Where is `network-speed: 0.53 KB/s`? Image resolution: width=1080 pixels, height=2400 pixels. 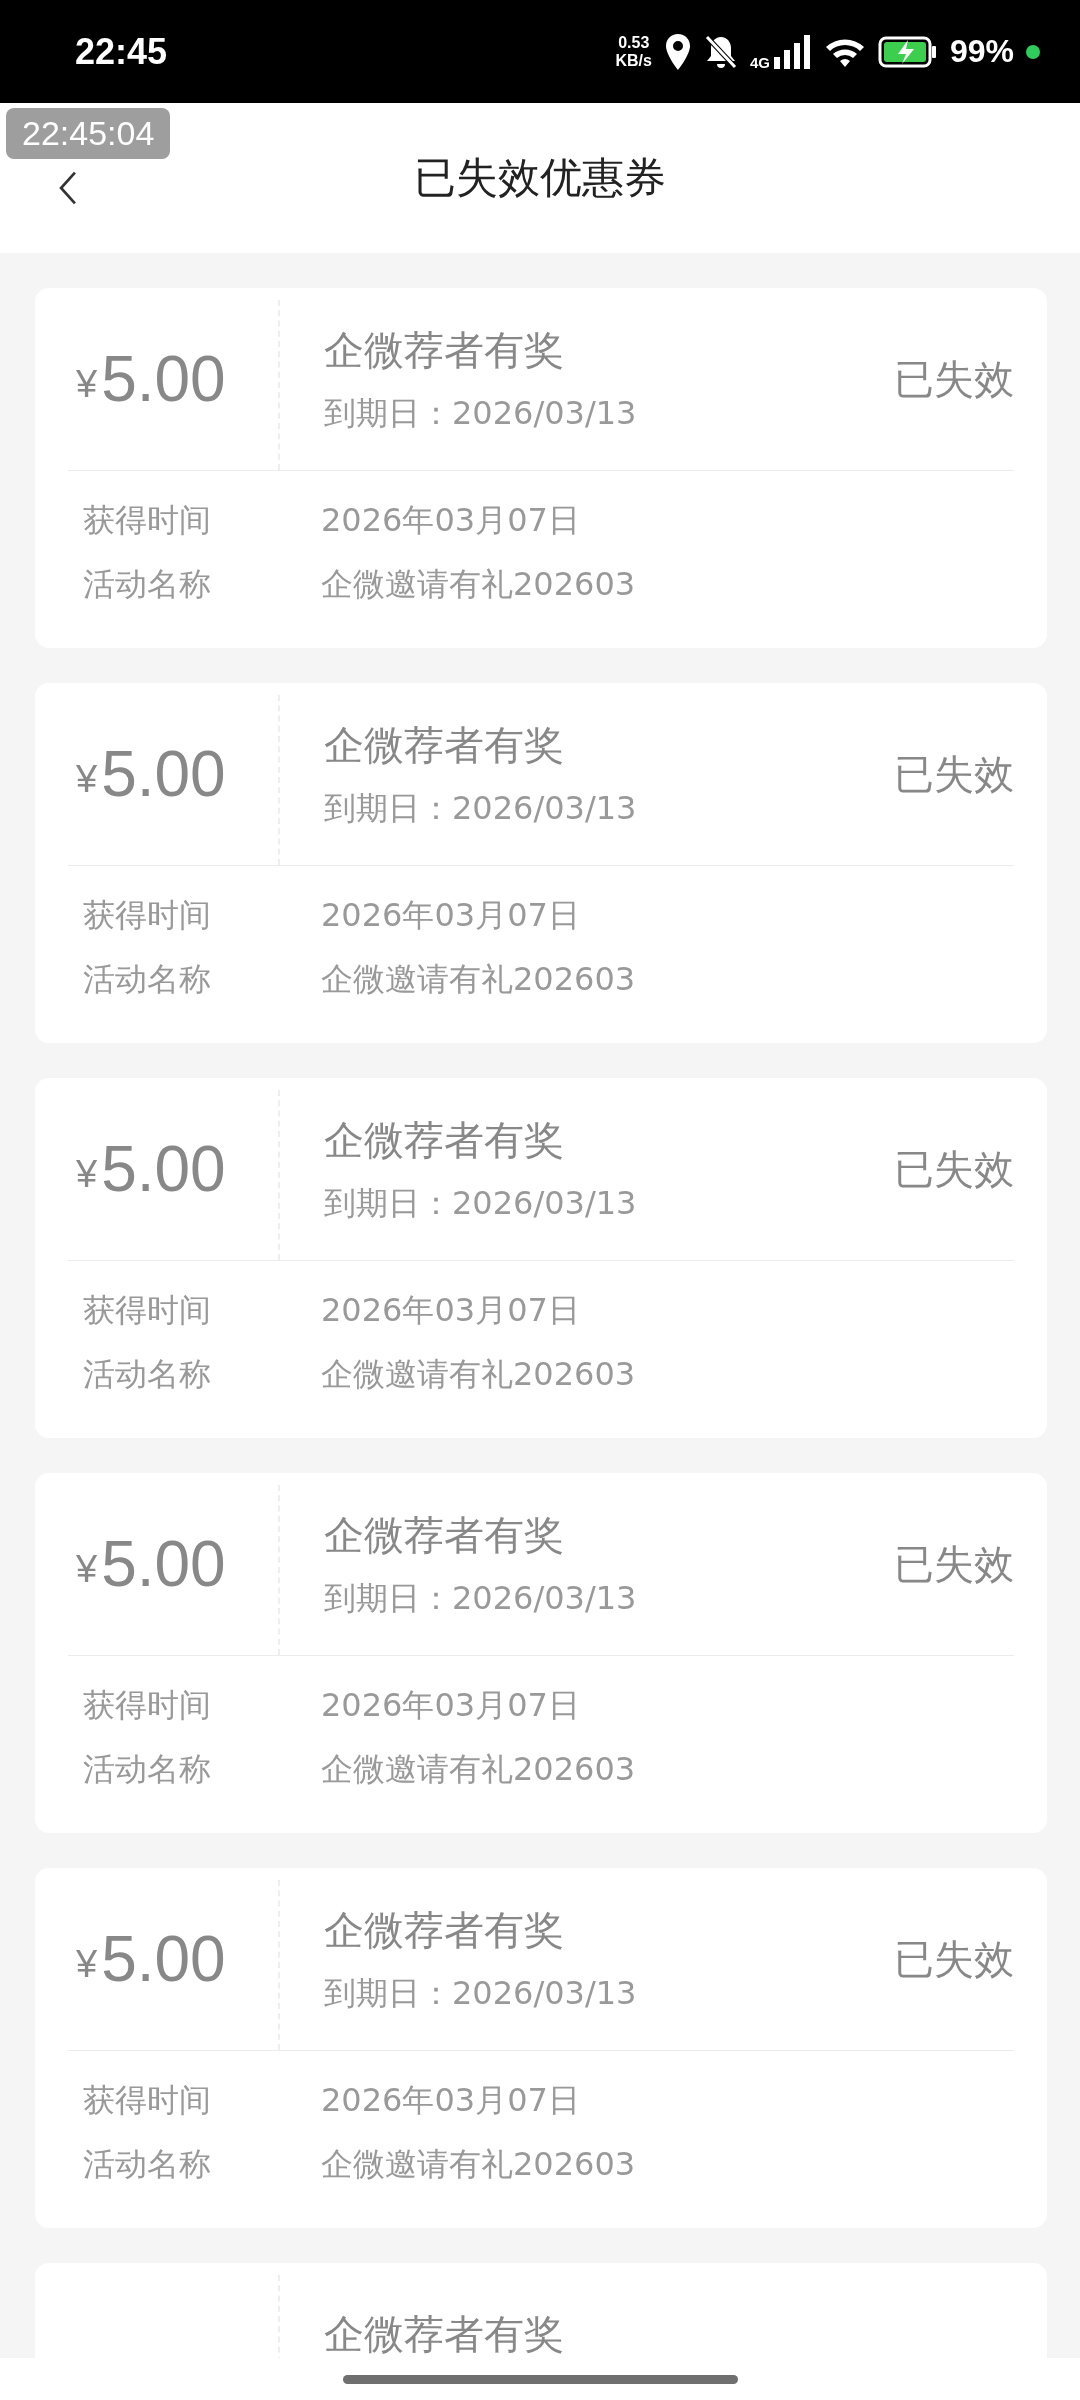 network-speed: 0.53 KB/s is located at coordinates (633, 51).